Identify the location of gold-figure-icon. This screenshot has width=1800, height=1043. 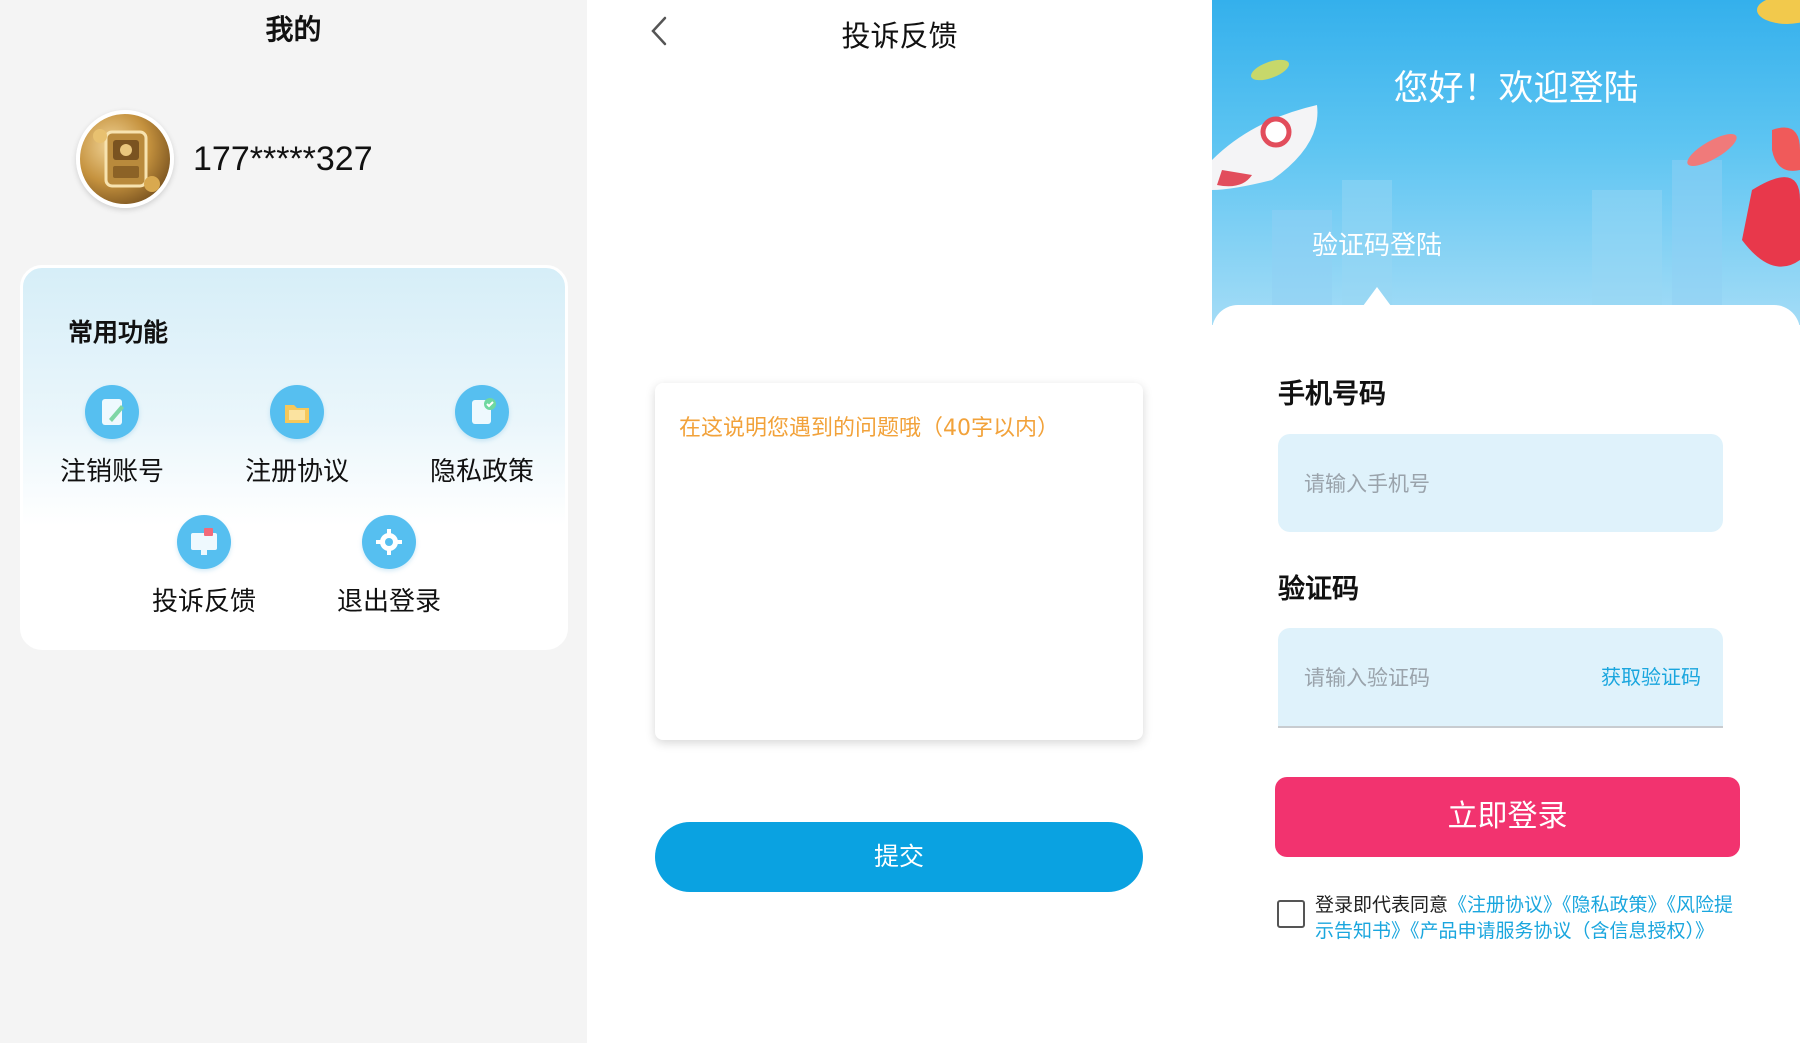
(126, 160).